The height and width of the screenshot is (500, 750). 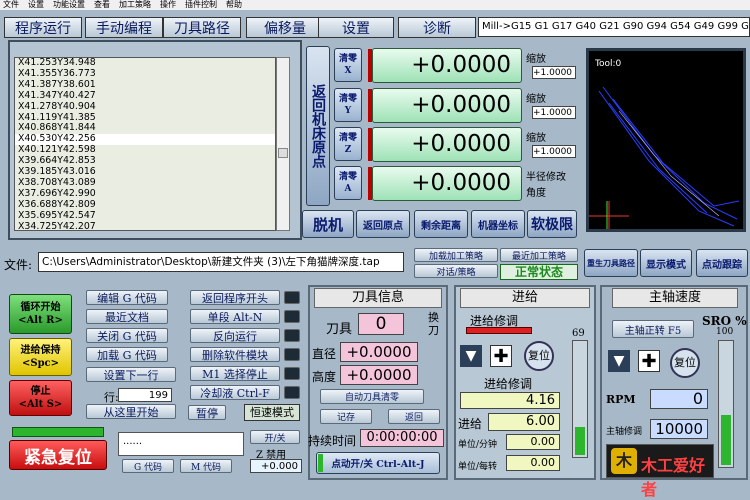 I want to click on elapsed-field: 0:00:00:00, so click(x=402, y=438).